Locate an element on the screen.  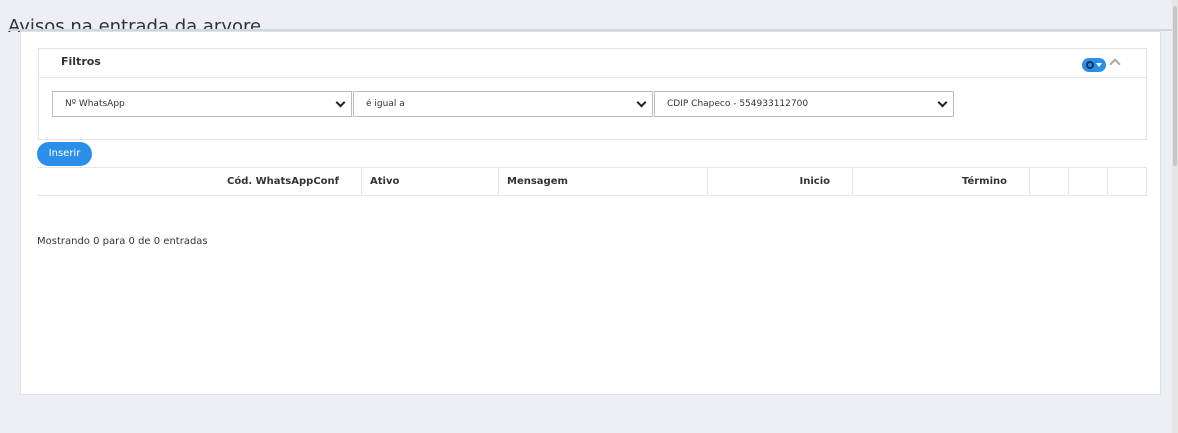
filter-value-select: CDIP Chapeco - 554933112700 is located at coordinates (804, 104).